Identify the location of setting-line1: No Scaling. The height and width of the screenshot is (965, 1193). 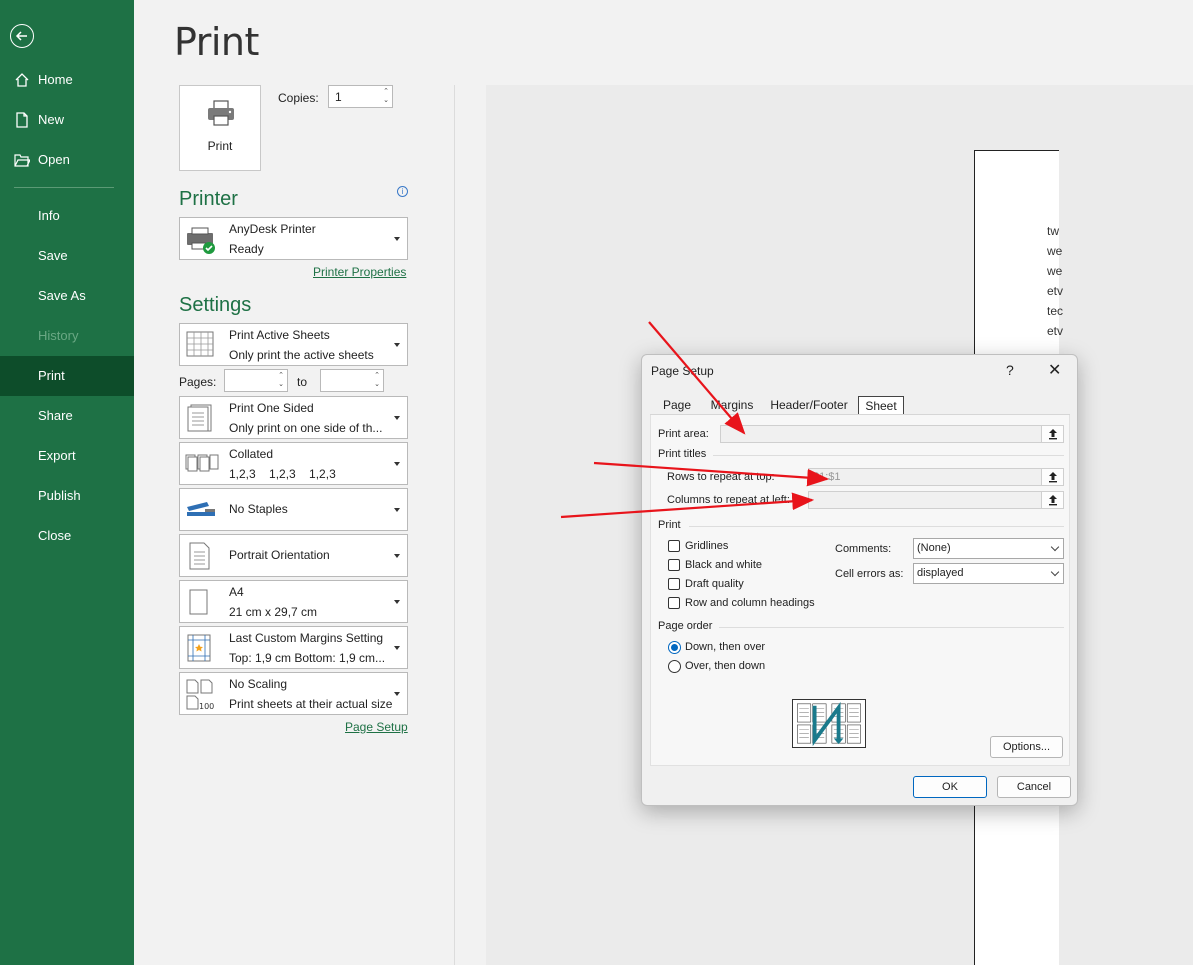
(258, 684).